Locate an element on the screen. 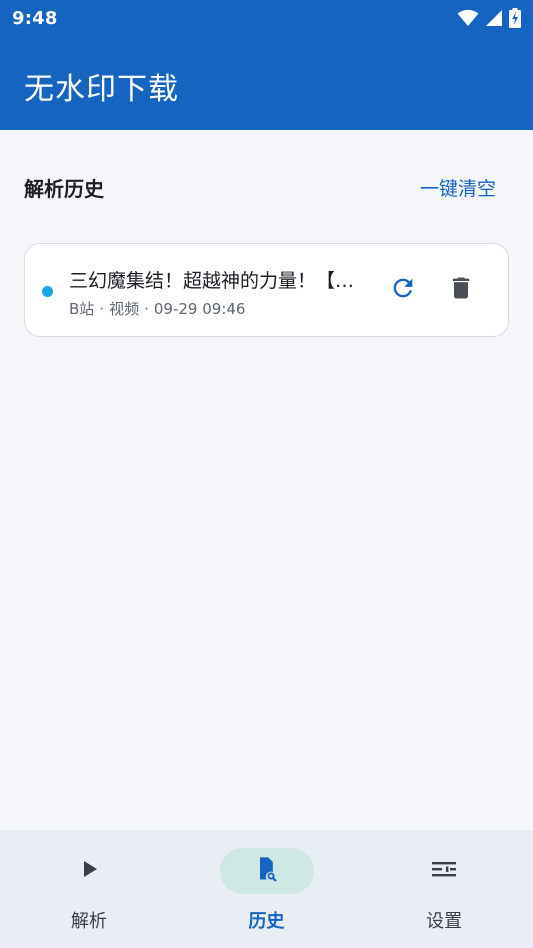 This screenshot has height=948, width=533. tune-icon is located at coordinates (444, 871).